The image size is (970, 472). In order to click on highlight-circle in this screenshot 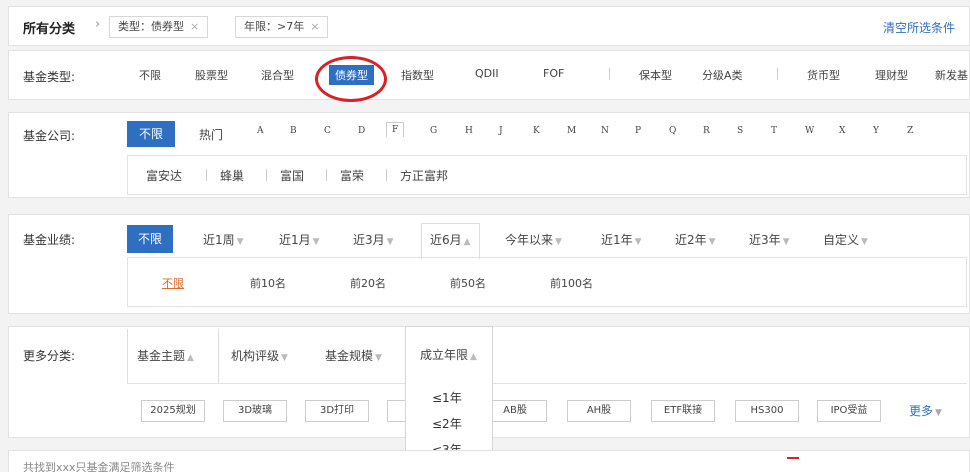, I will do `click(351, 79)`.